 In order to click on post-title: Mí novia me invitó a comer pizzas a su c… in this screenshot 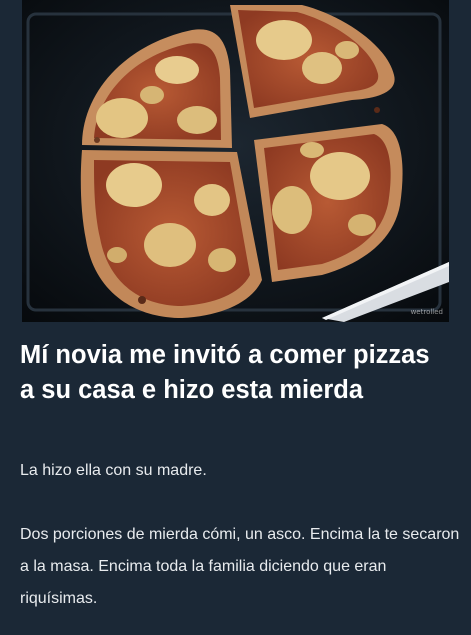, I will do `click(225, 372)`.